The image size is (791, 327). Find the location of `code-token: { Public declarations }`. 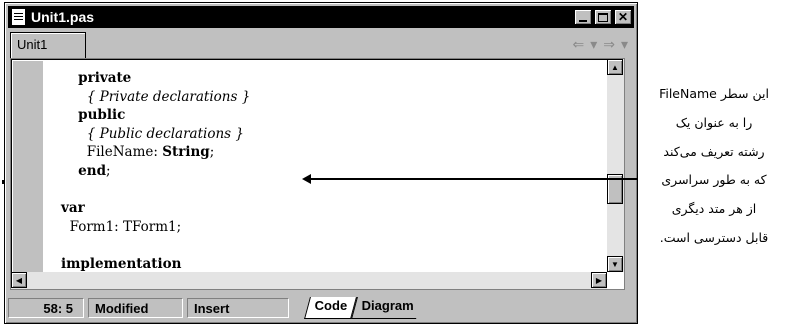

code-token: { Public declarations } is located at coordinates (165, 133).